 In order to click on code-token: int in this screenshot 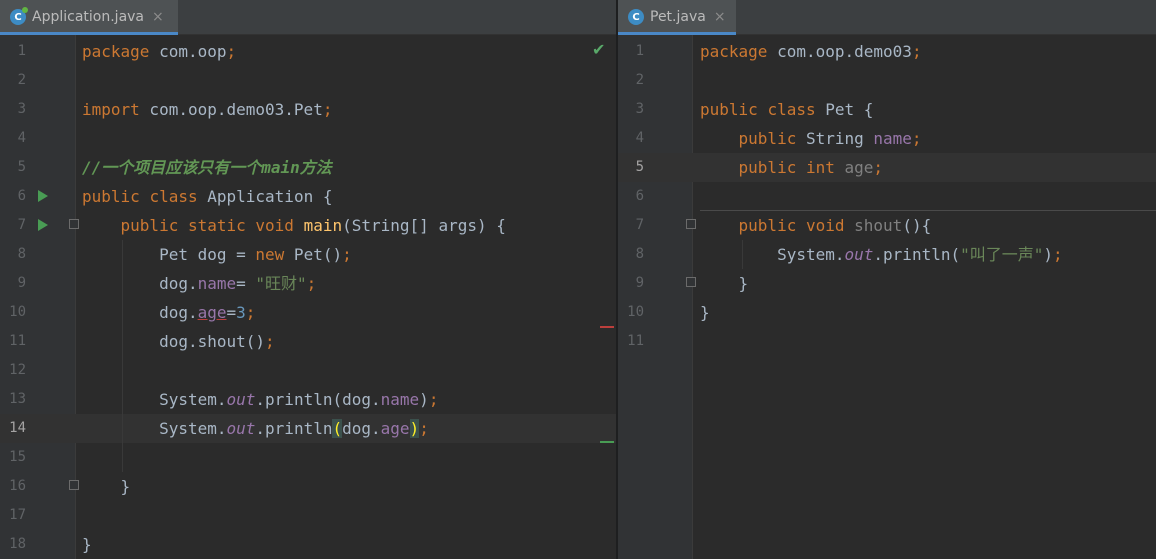, I will do `click(820, 167)`.